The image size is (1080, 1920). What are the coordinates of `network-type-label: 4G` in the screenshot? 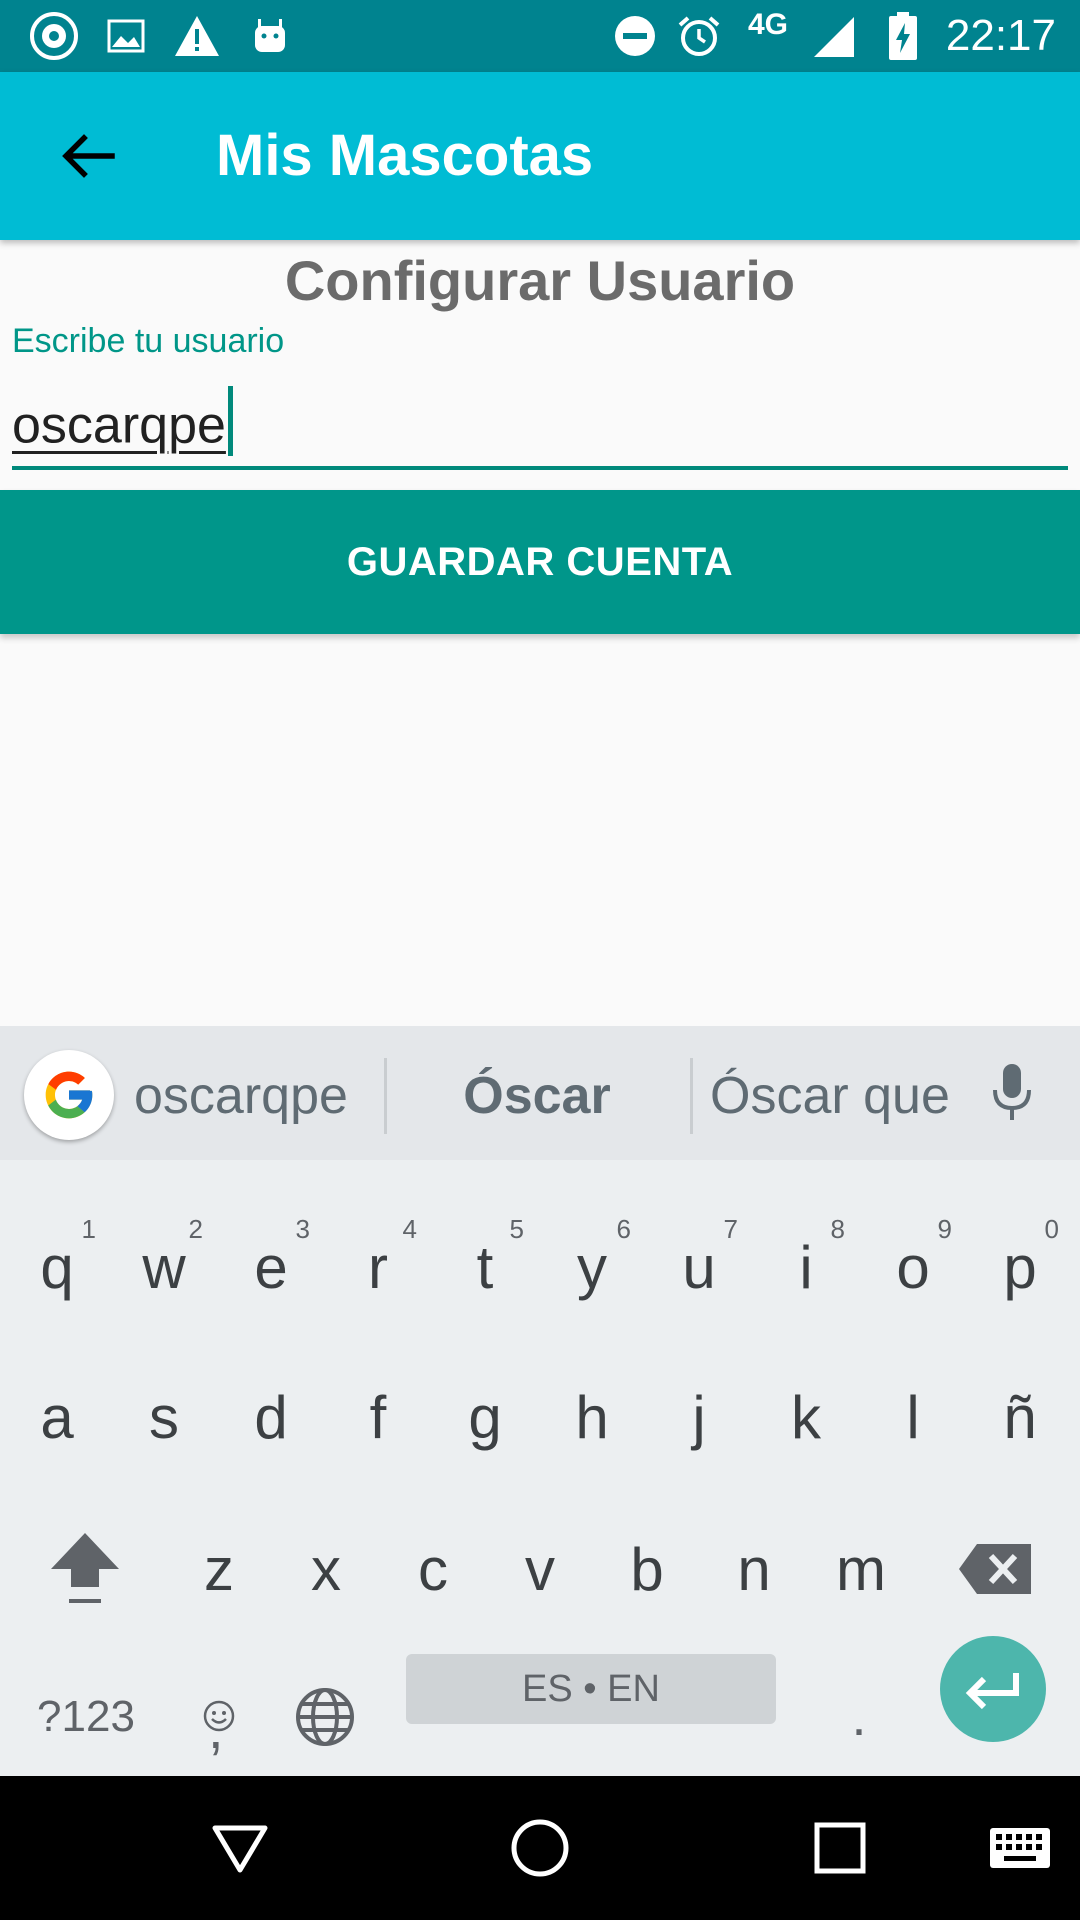 It's located at (768, 24).